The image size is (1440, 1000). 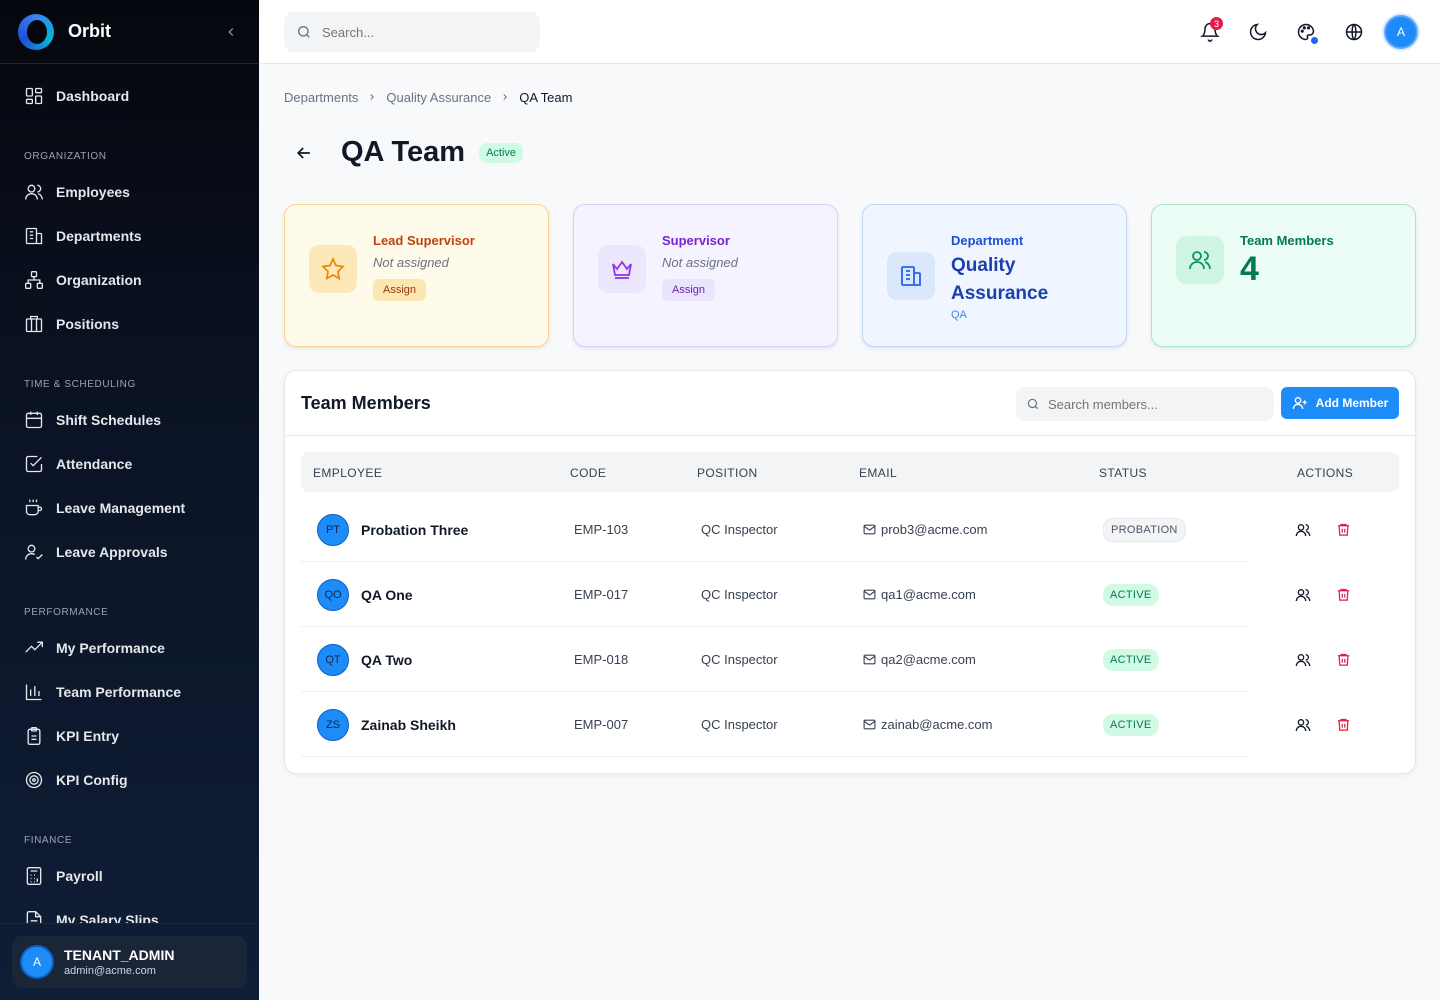 I want to click on calendar-icon, so click(x=34, y=420).